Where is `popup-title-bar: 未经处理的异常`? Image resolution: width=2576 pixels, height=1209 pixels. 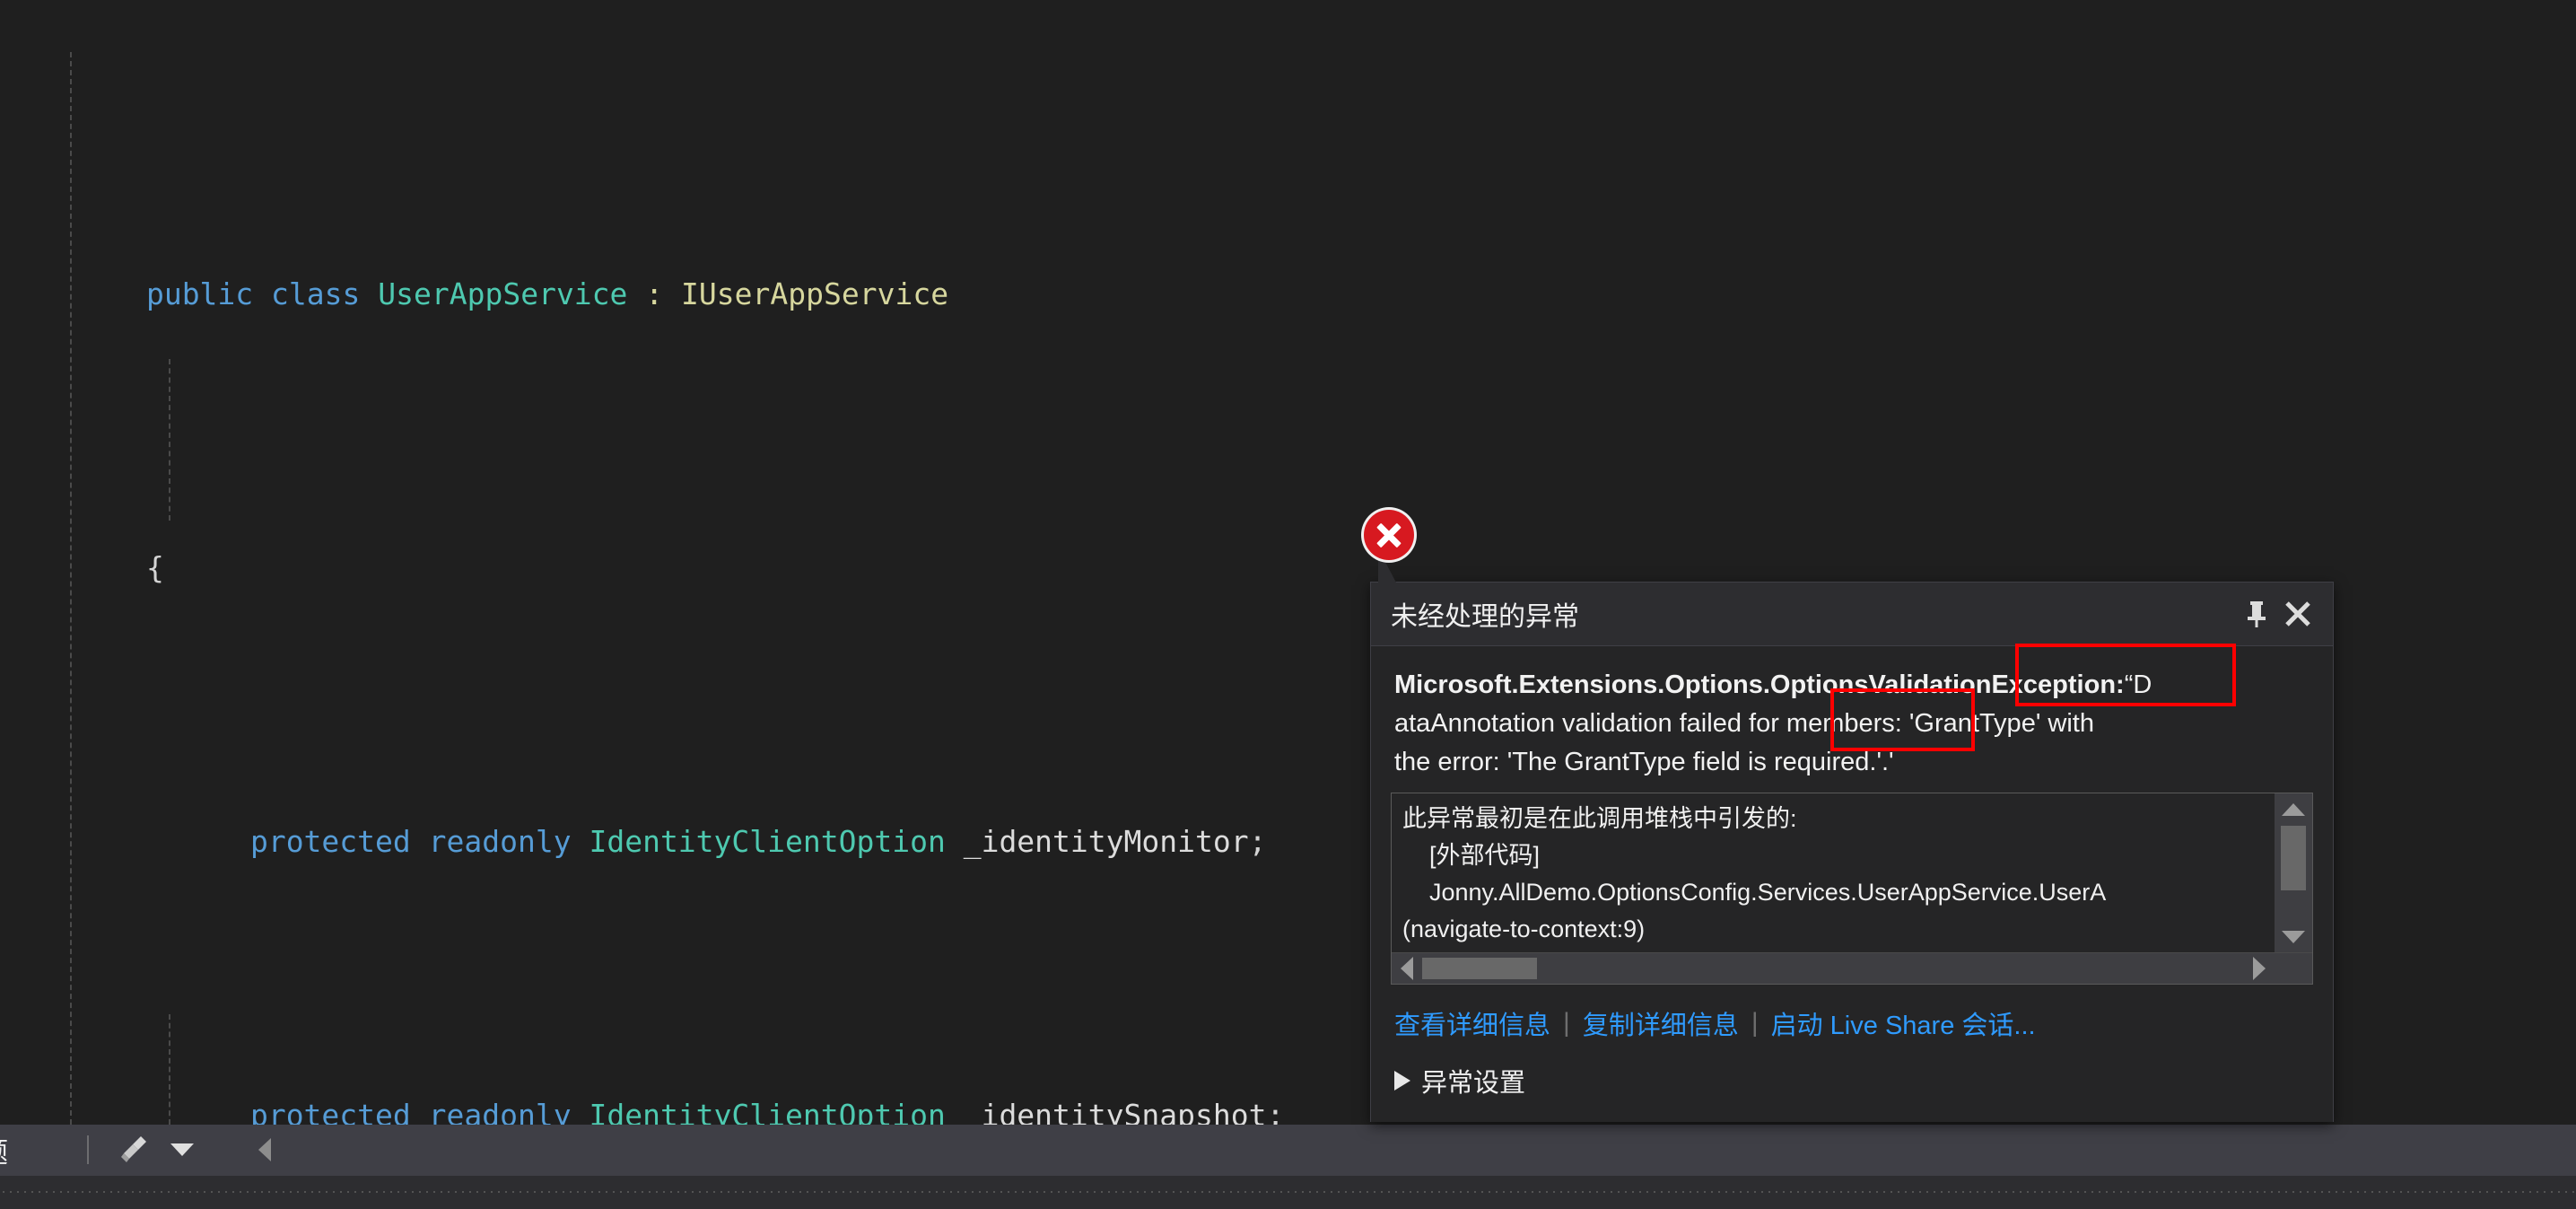
popup-title-bar: 未经处理的异常 is located at coordinates (1852, 614).